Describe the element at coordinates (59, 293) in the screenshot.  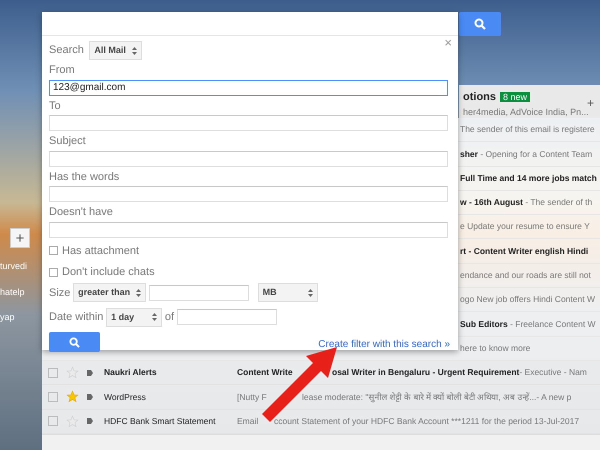
I see `field-label: Size` at that location.